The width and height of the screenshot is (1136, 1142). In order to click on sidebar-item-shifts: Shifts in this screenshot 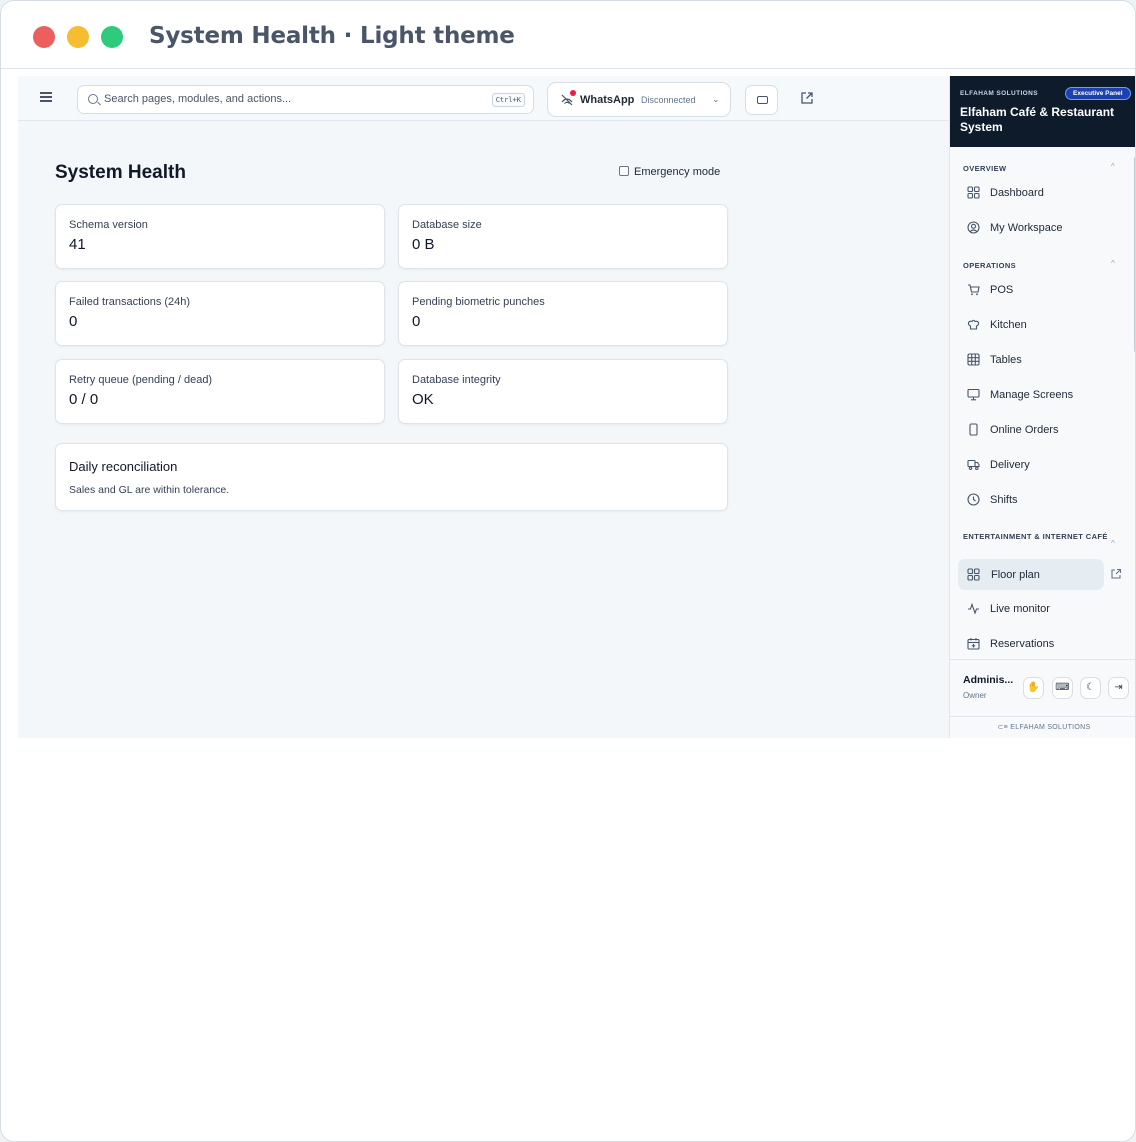, I will do `click(1031, 499)`.